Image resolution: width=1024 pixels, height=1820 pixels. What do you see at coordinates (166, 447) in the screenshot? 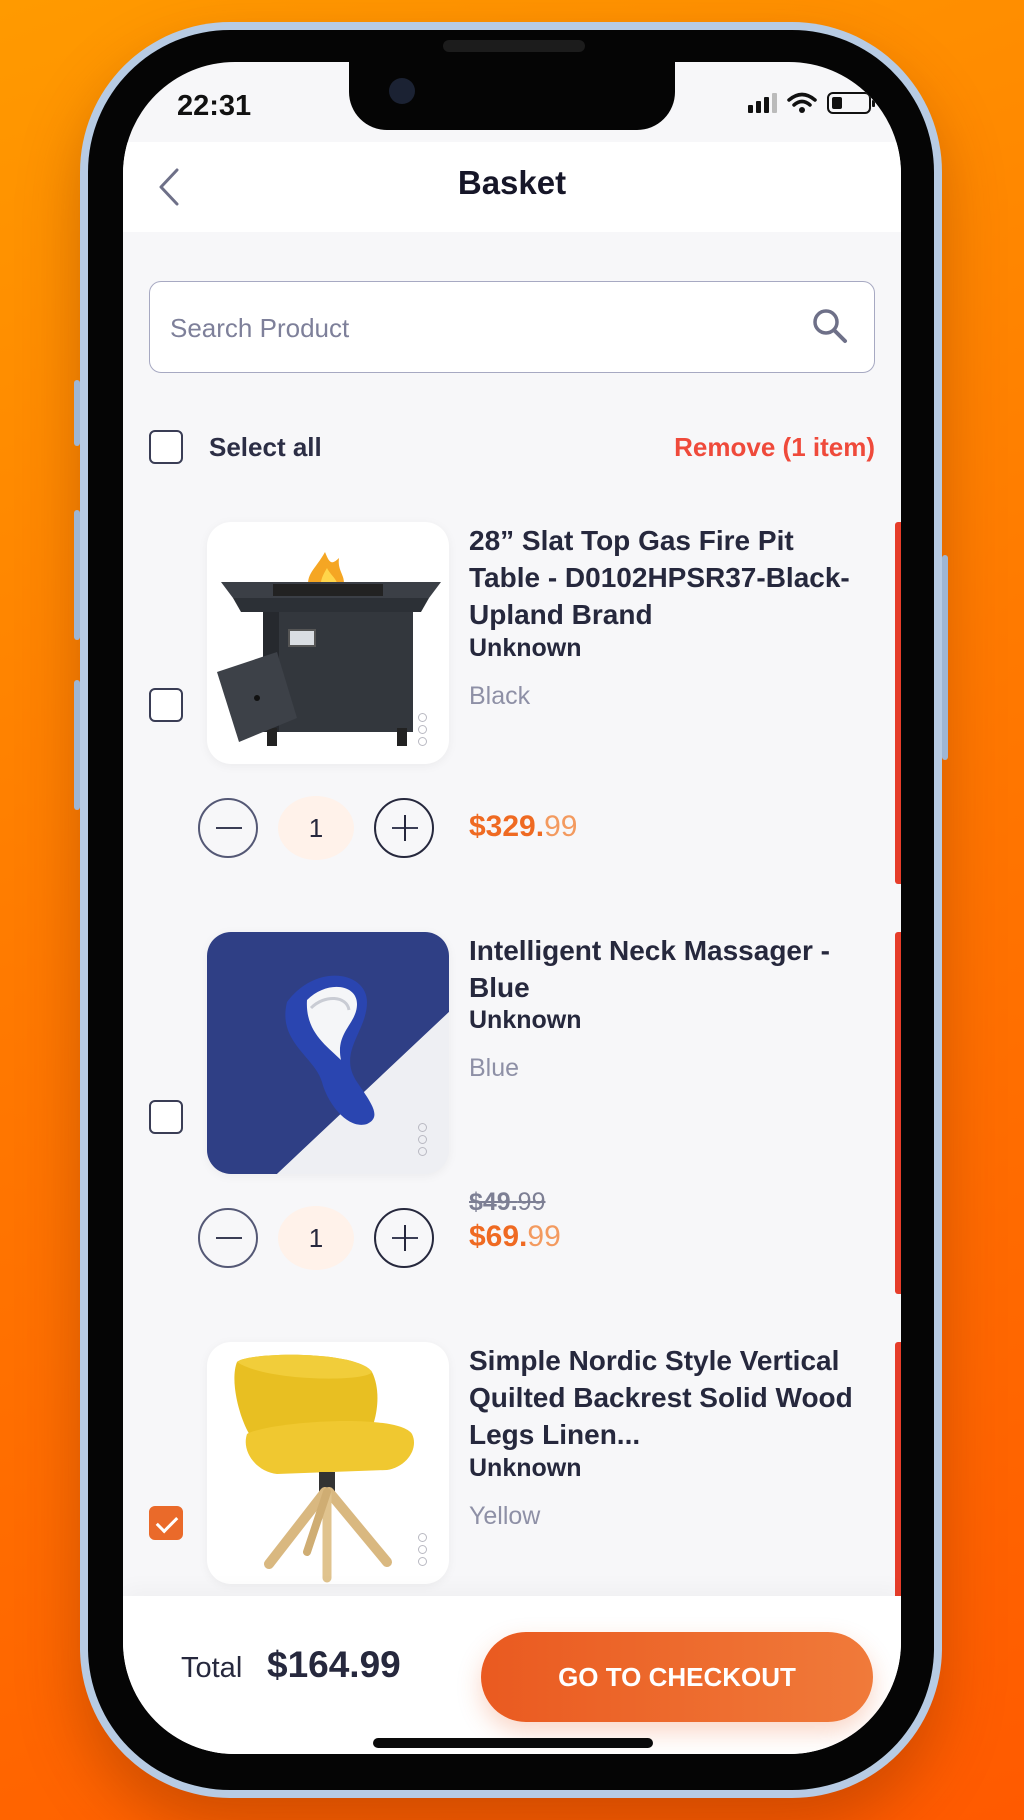
I see `select-all-checkbox` at bounding box center [166, 447].